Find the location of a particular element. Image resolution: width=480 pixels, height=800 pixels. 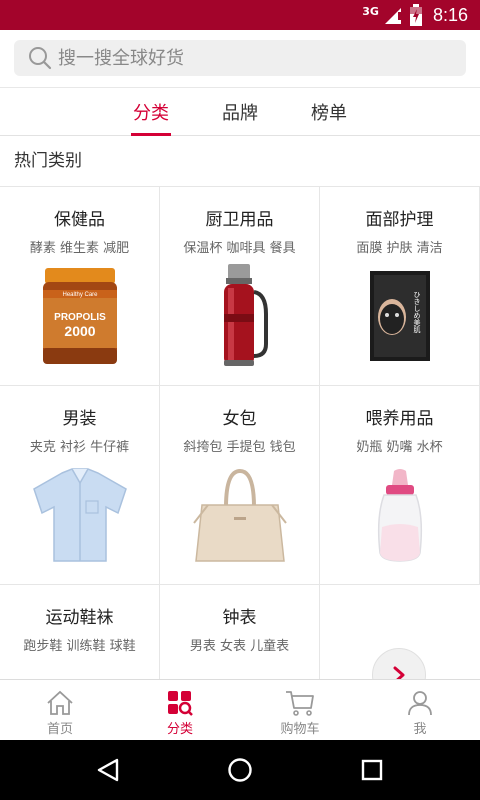

category-tabs: 分类 品牌 榜单 is located at coordinates (240, 112).